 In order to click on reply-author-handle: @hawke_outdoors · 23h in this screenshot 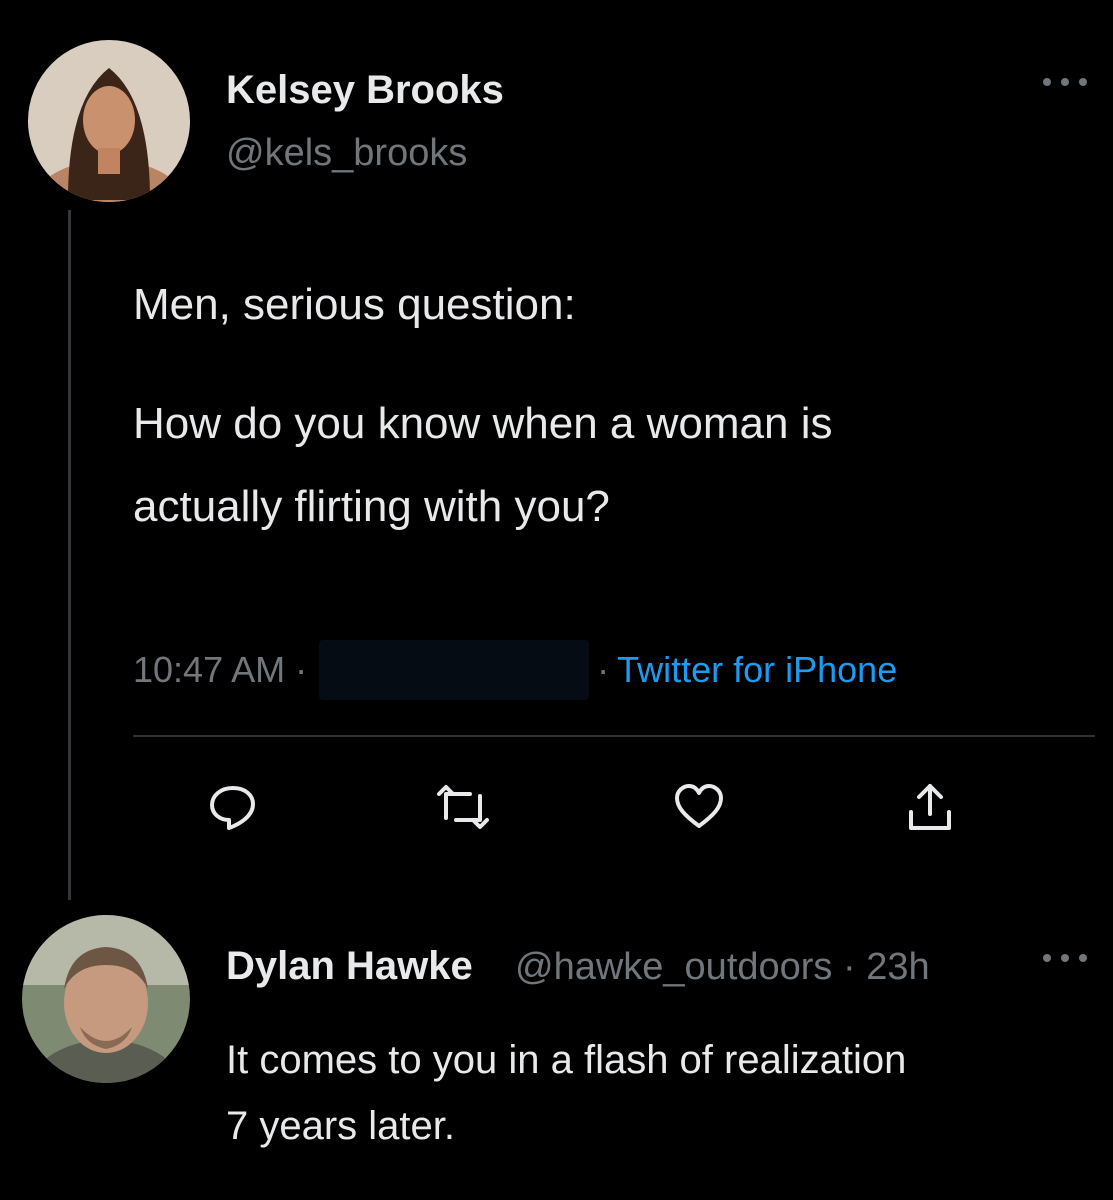, I will do `click(722, 967)`.